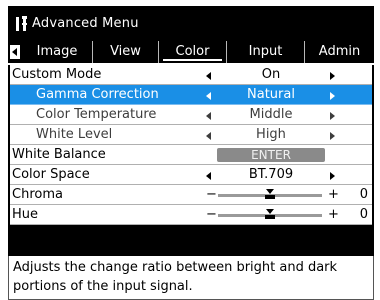  I want to click on title-bar: Advanced Menu, so click(191, 23).